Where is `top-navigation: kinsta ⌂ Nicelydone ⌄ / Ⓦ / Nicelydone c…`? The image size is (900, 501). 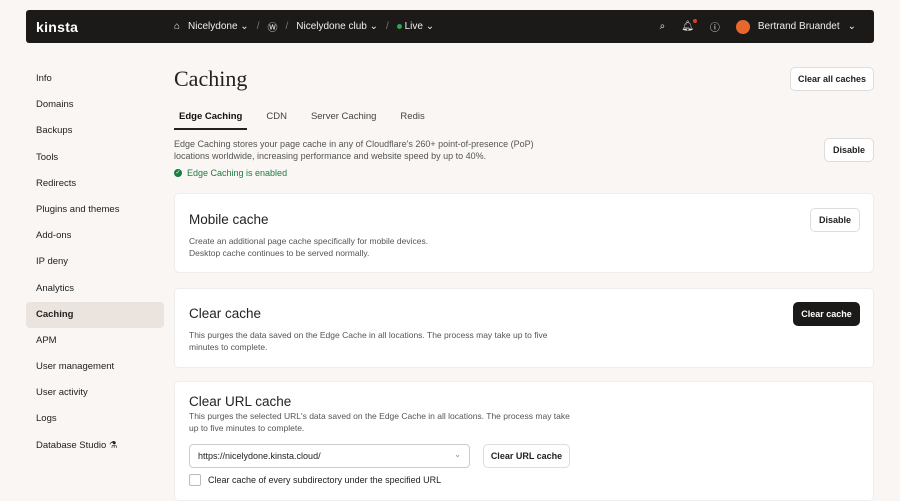
top-navigation: kinsta ⌂ Nicelydone ⌄ / Ⓦ / Nicelydone c… is located at coordinates (450, 26).